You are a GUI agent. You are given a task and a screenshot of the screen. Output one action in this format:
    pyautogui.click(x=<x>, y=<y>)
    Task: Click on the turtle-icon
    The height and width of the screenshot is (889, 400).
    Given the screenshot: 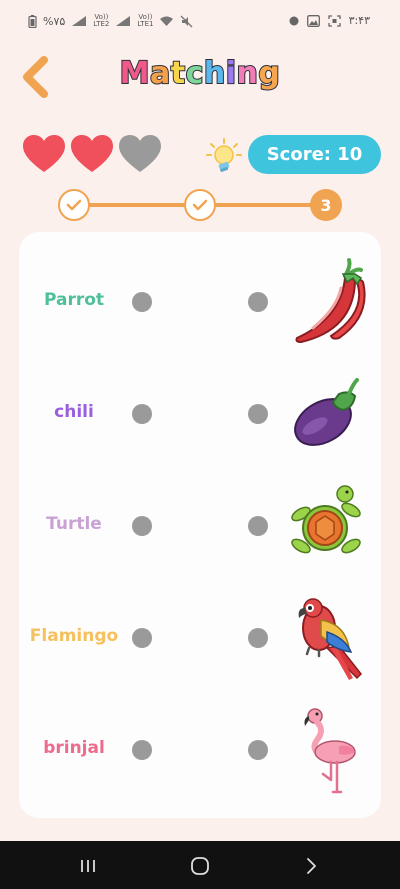 What is the action you would take?
    pyautogui.click(x=326, y=519)
    